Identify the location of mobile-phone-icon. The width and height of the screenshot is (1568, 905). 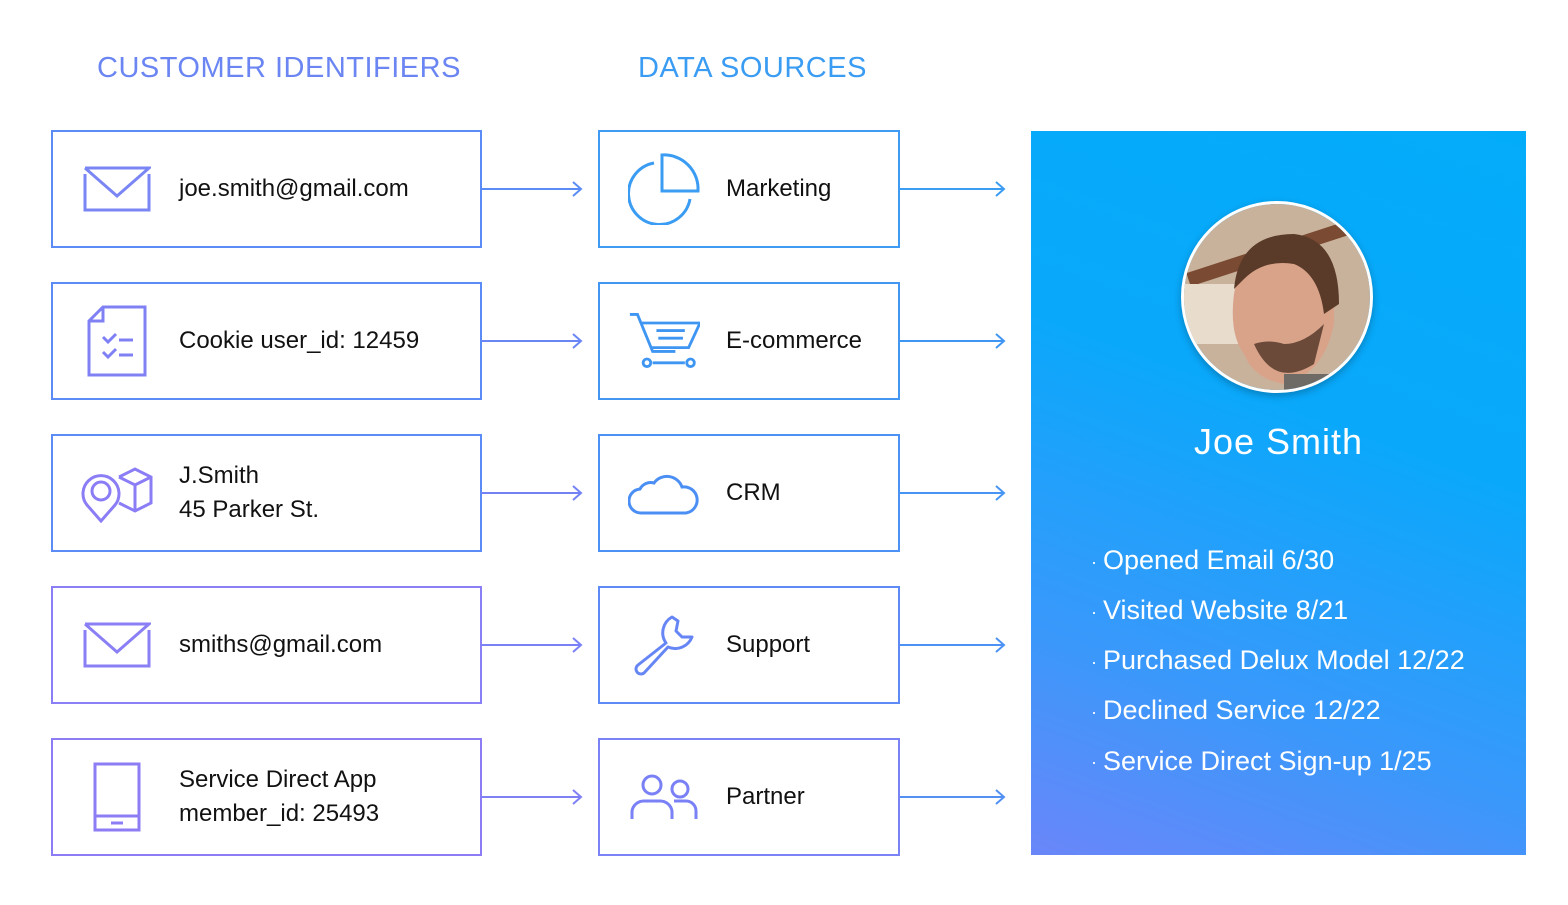
(117, 797).